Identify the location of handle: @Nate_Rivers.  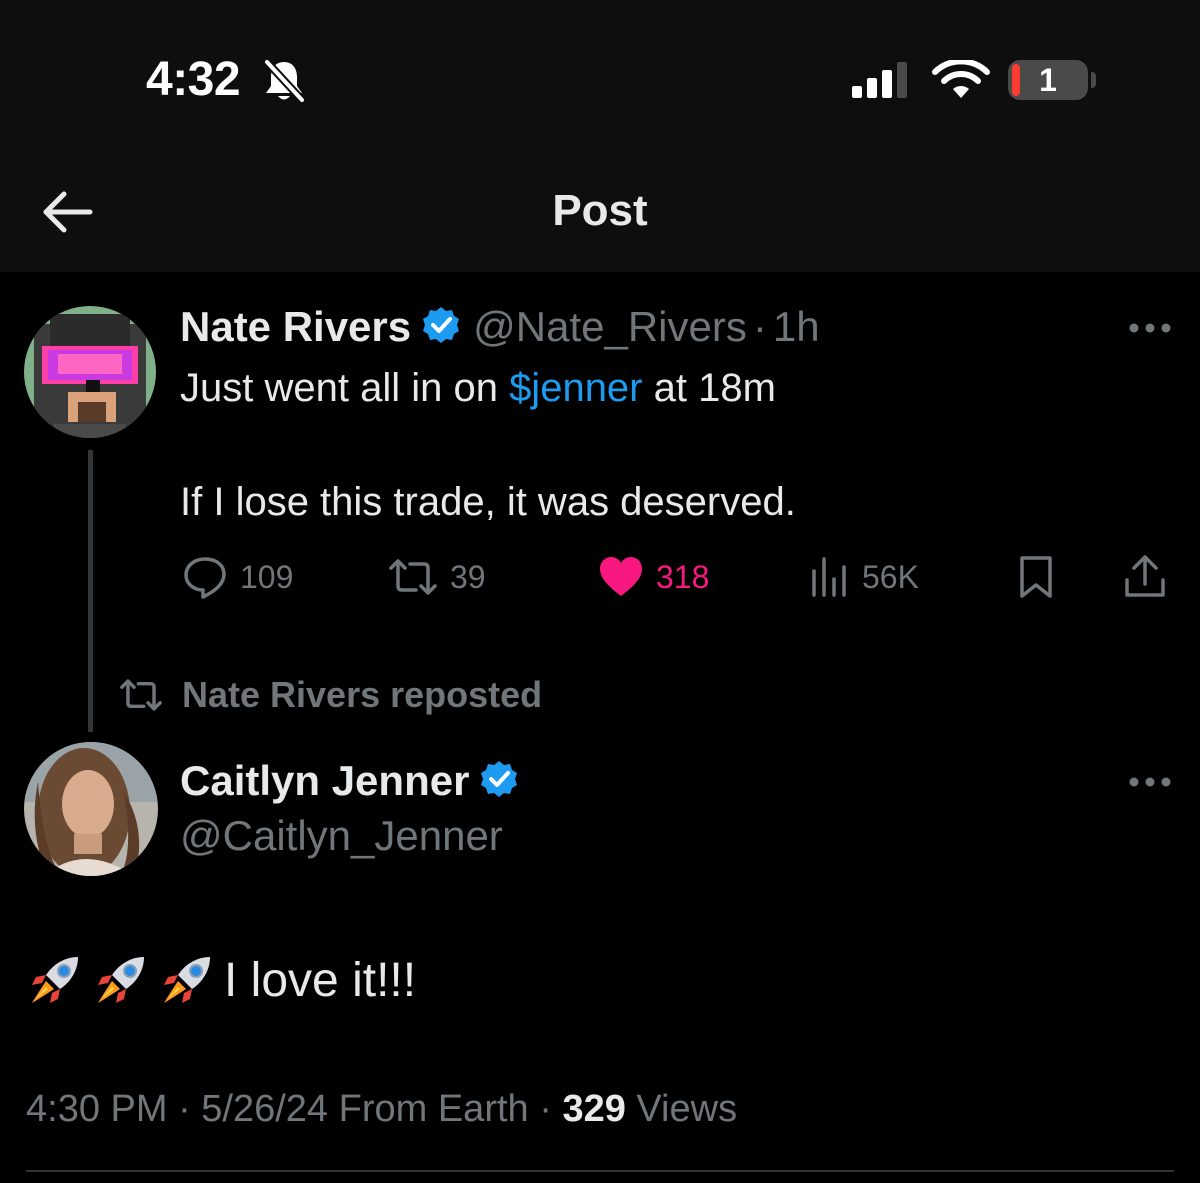
(610, 327).